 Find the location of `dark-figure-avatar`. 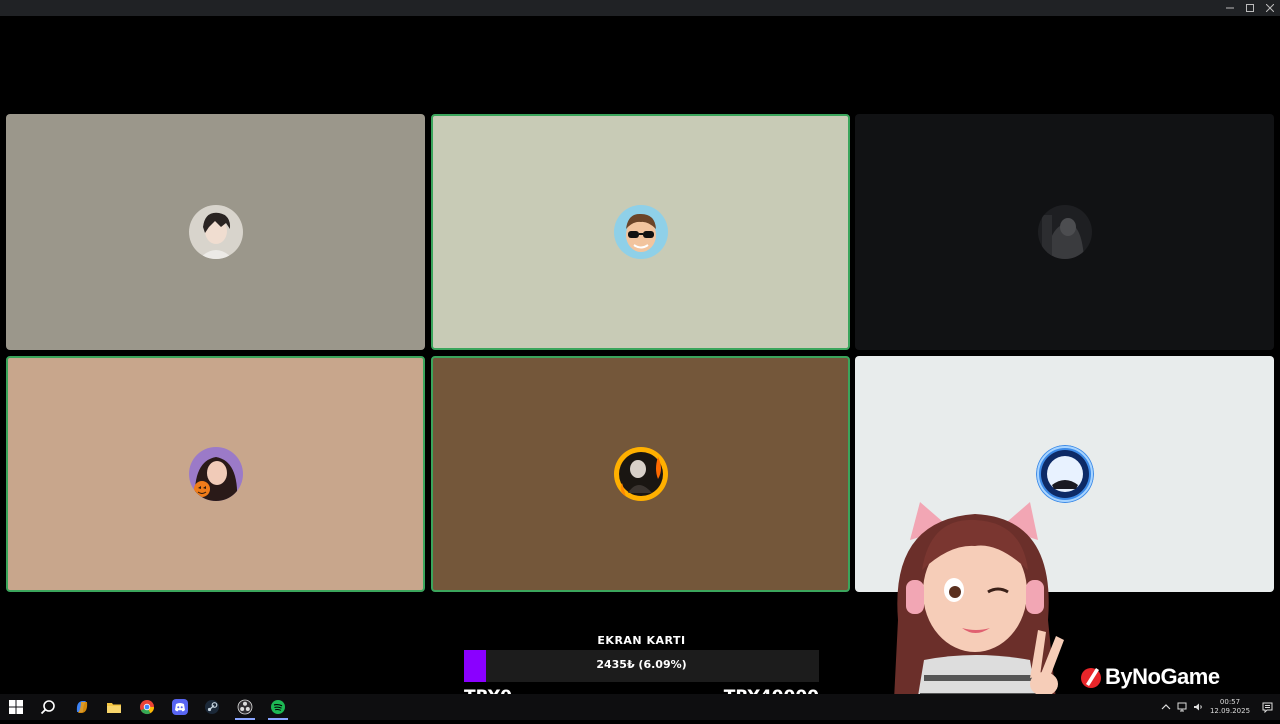

dark-figure-avatar is located at coordinates (1064, 232).